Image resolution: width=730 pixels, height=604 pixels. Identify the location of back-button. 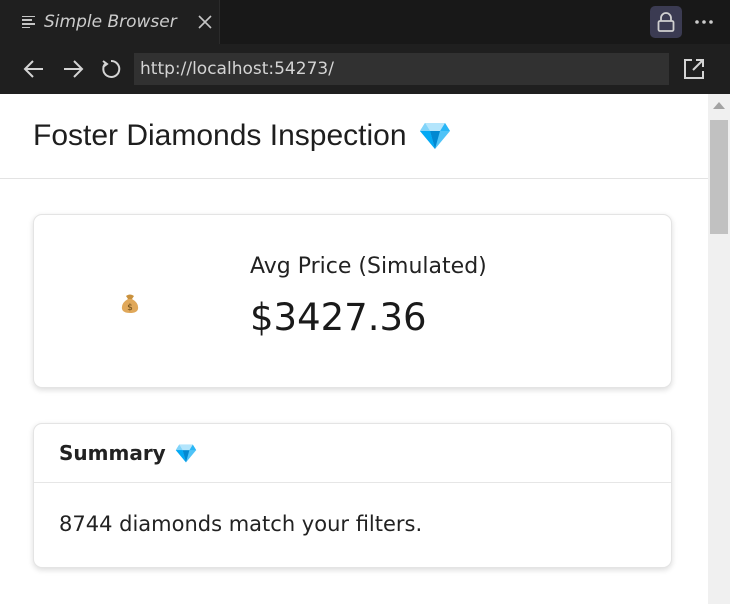
(34, 69).